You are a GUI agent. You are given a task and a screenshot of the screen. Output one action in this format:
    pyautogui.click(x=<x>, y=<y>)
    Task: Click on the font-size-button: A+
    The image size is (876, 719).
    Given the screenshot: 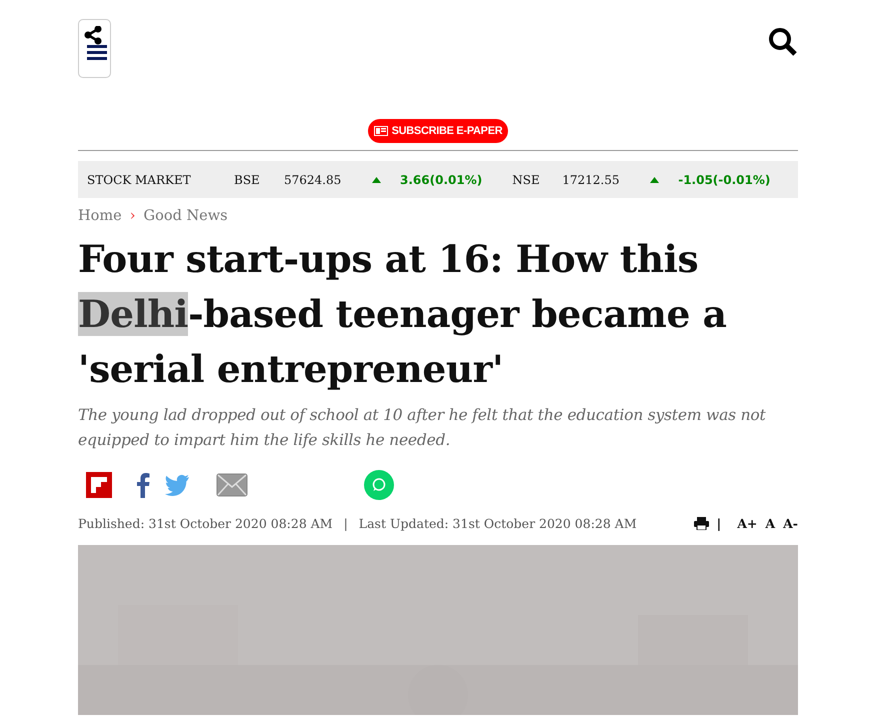 What is the action you would take?
    pyautogui.click(x=747, y=523)
    